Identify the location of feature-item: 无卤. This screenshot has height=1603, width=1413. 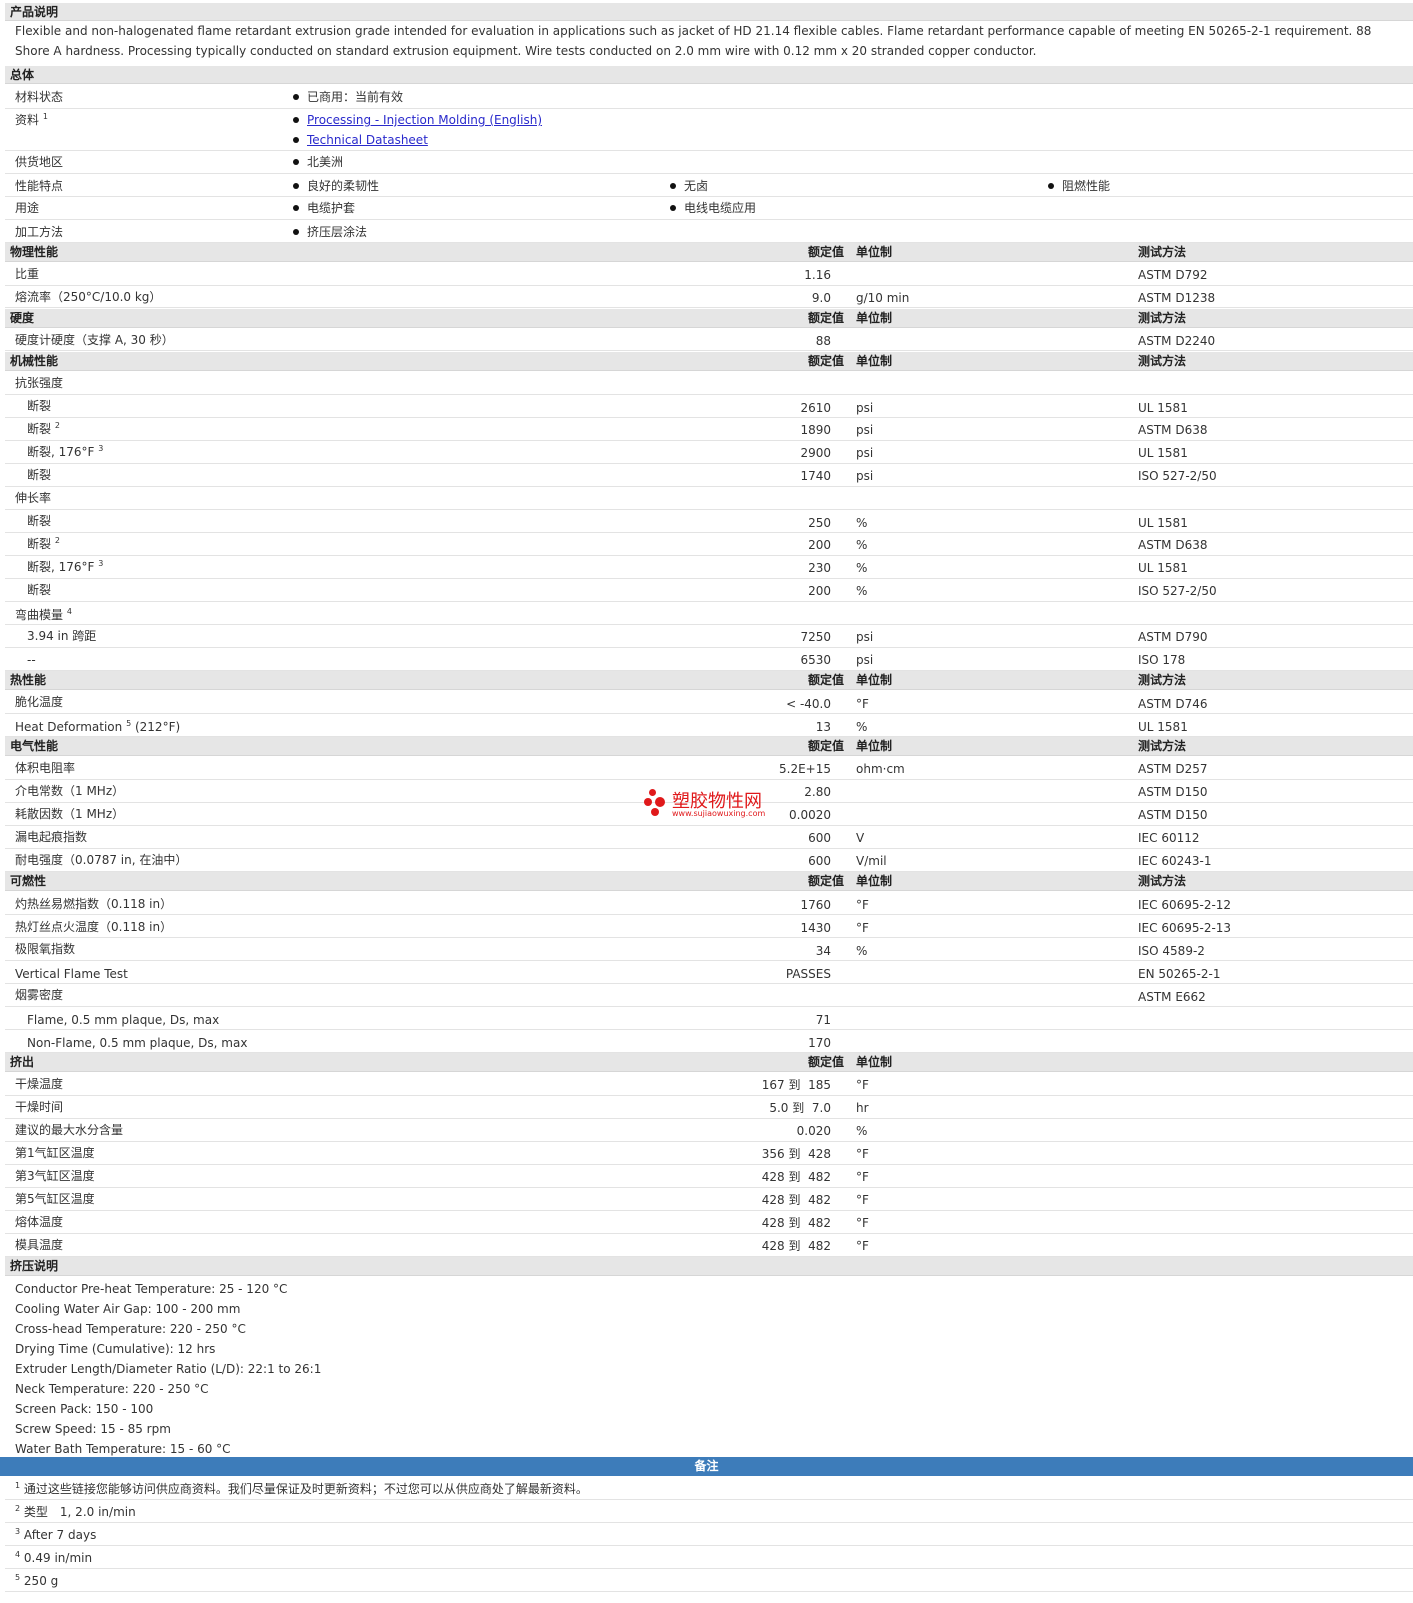
(689, 186).